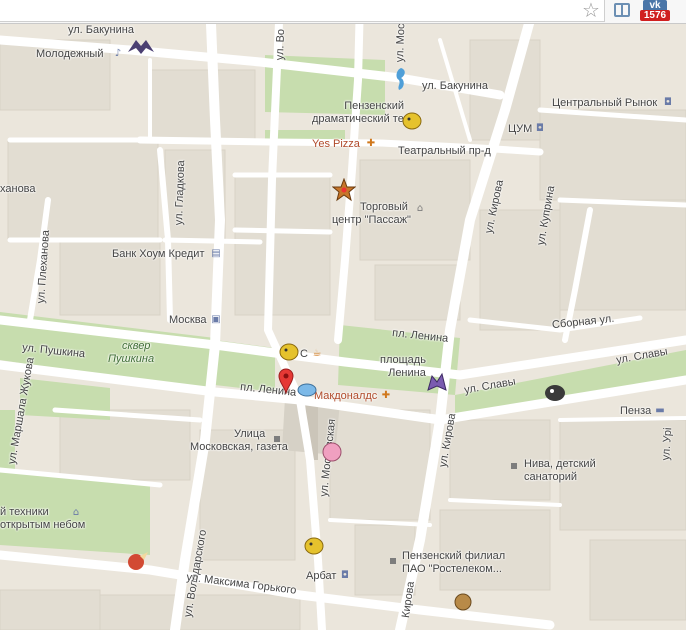 This screenshot has width=686, height=630. I want to click on seahorse-creature-icon, so click(401, 79).